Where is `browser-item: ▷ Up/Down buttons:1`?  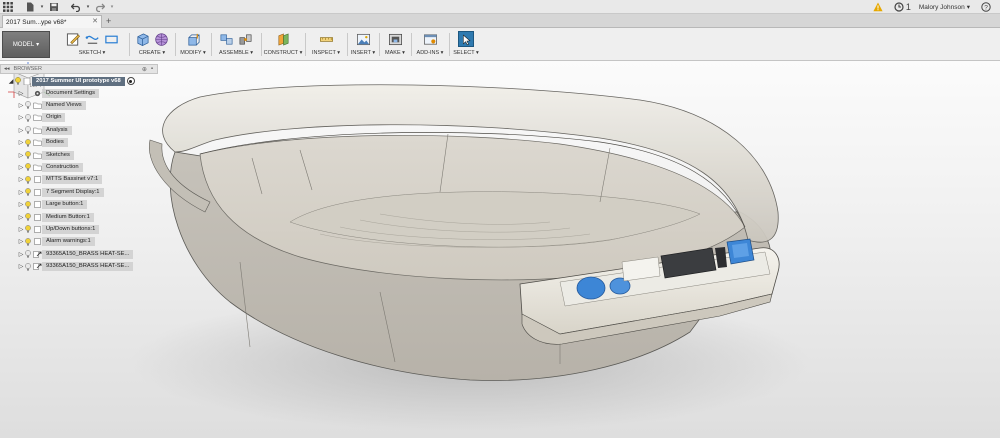
browser-item: ▷ Up/Down buttons:1 is located at coordinates (59, 229).